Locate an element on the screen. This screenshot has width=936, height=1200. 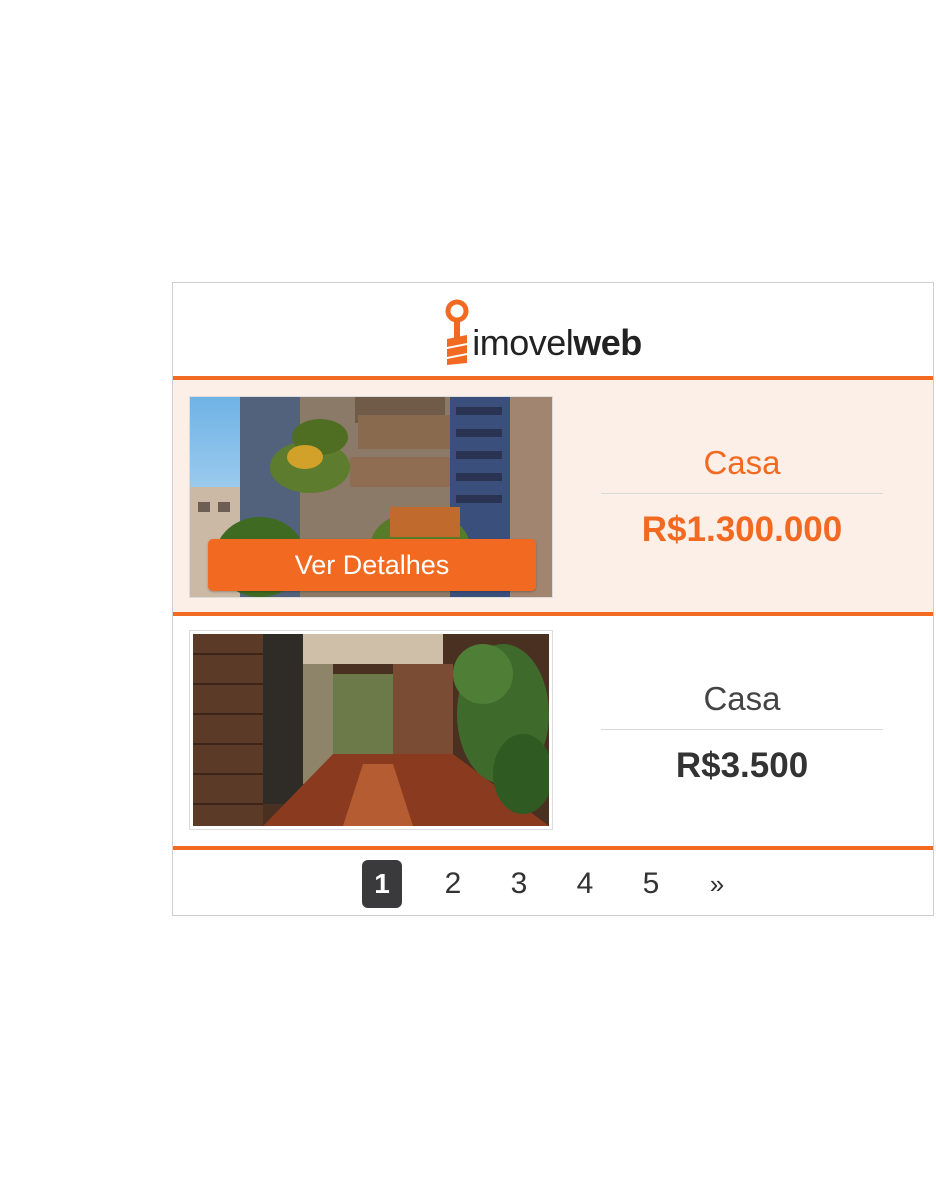
listing-photo-interior is located at coordinates (371, 730).